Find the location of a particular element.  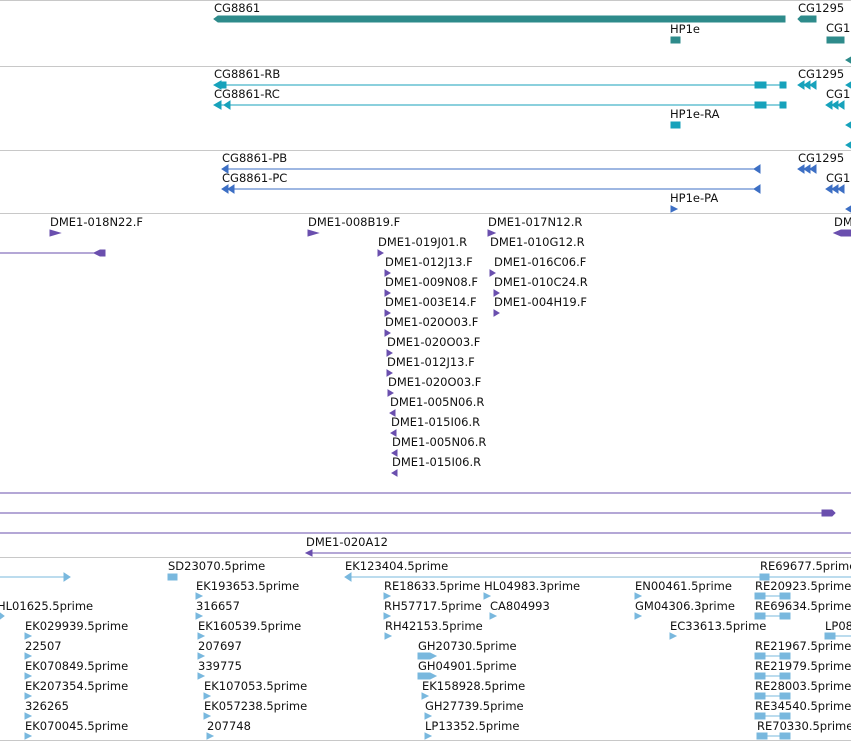

gene-bar-cg1 is located at coordinates (835, 40).